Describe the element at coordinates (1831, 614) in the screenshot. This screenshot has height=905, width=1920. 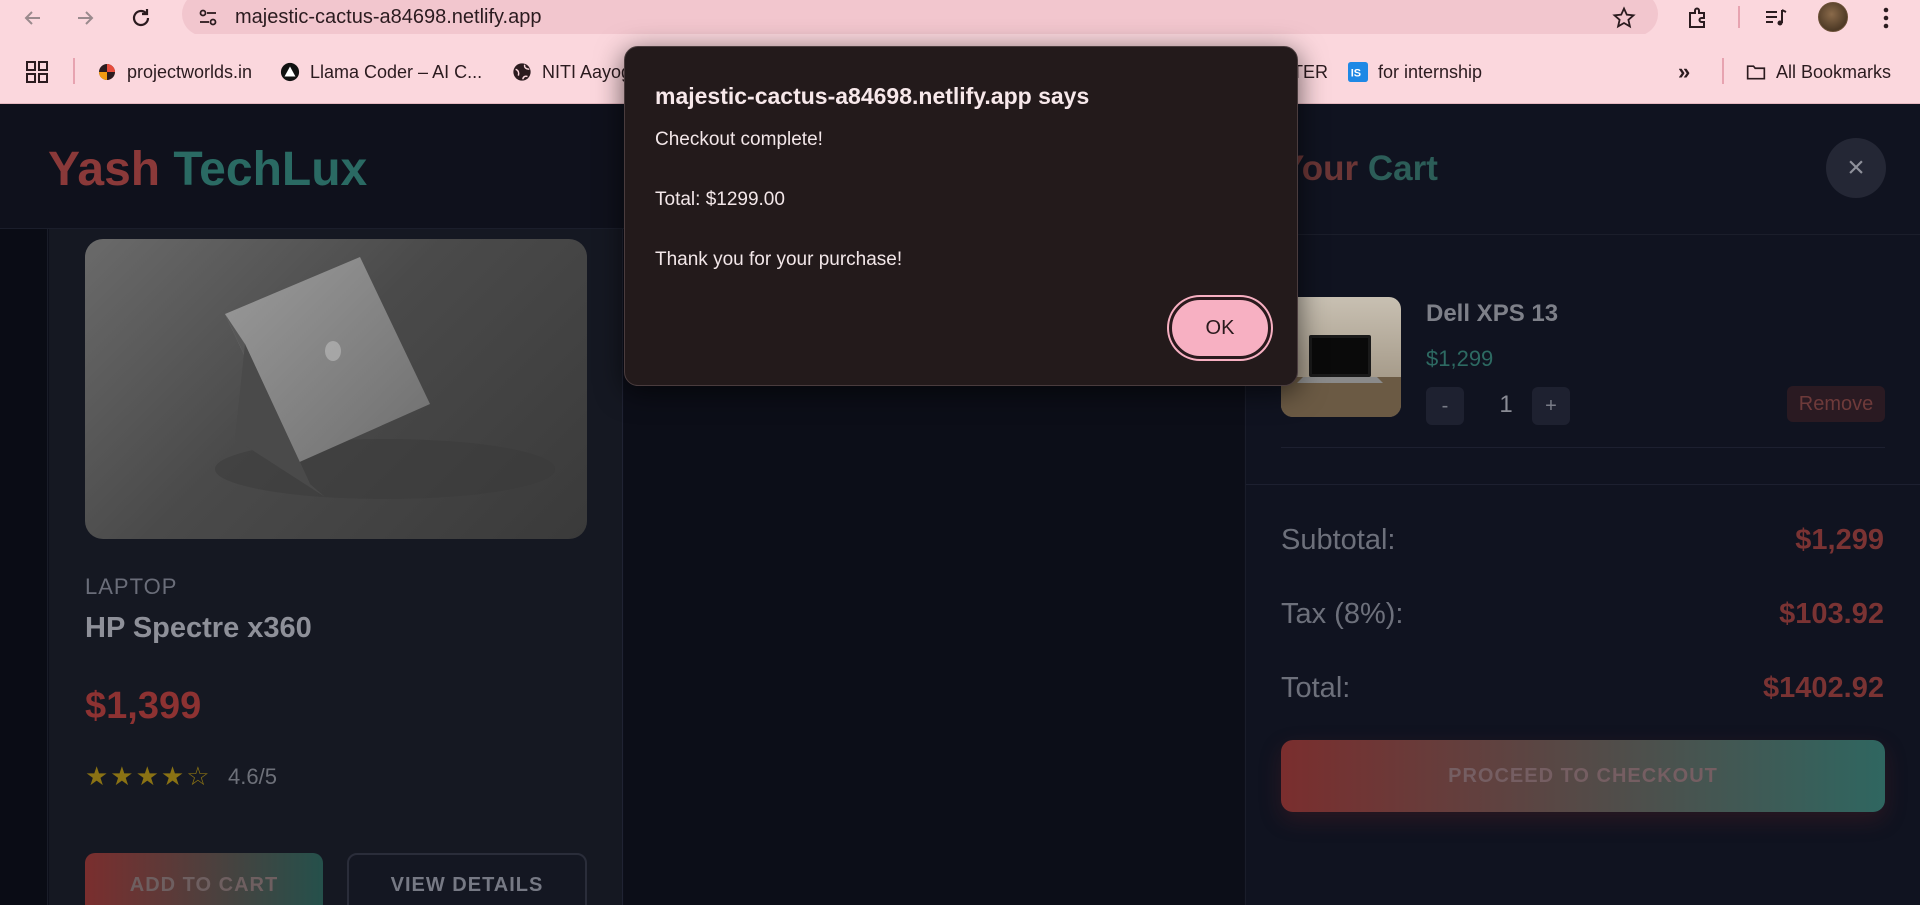
I see `tax-value: $103.92` at that location.